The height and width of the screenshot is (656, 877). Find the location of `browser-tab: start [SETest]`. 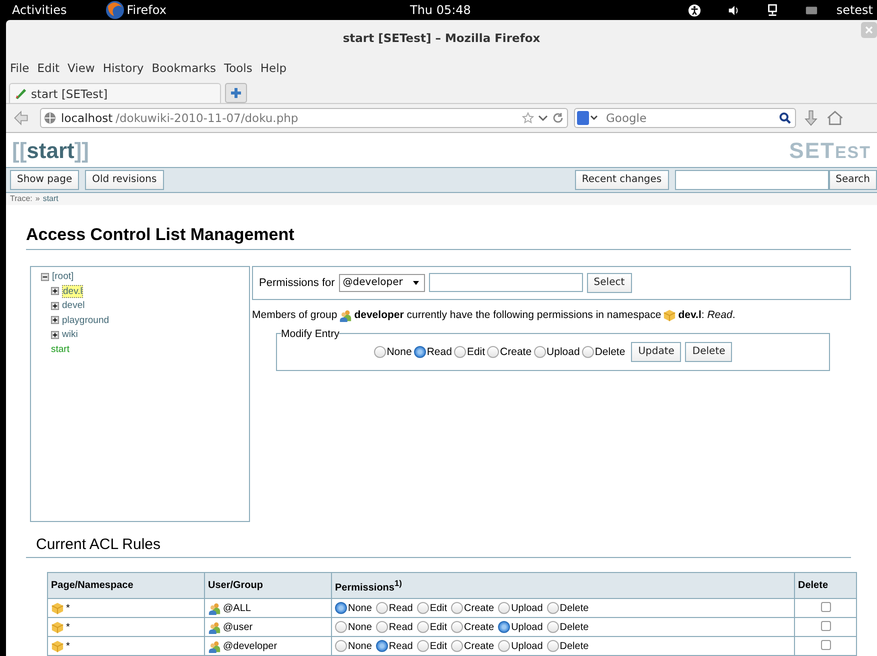

browser-tab: start [SETest] is located at coordinates (115, 93).